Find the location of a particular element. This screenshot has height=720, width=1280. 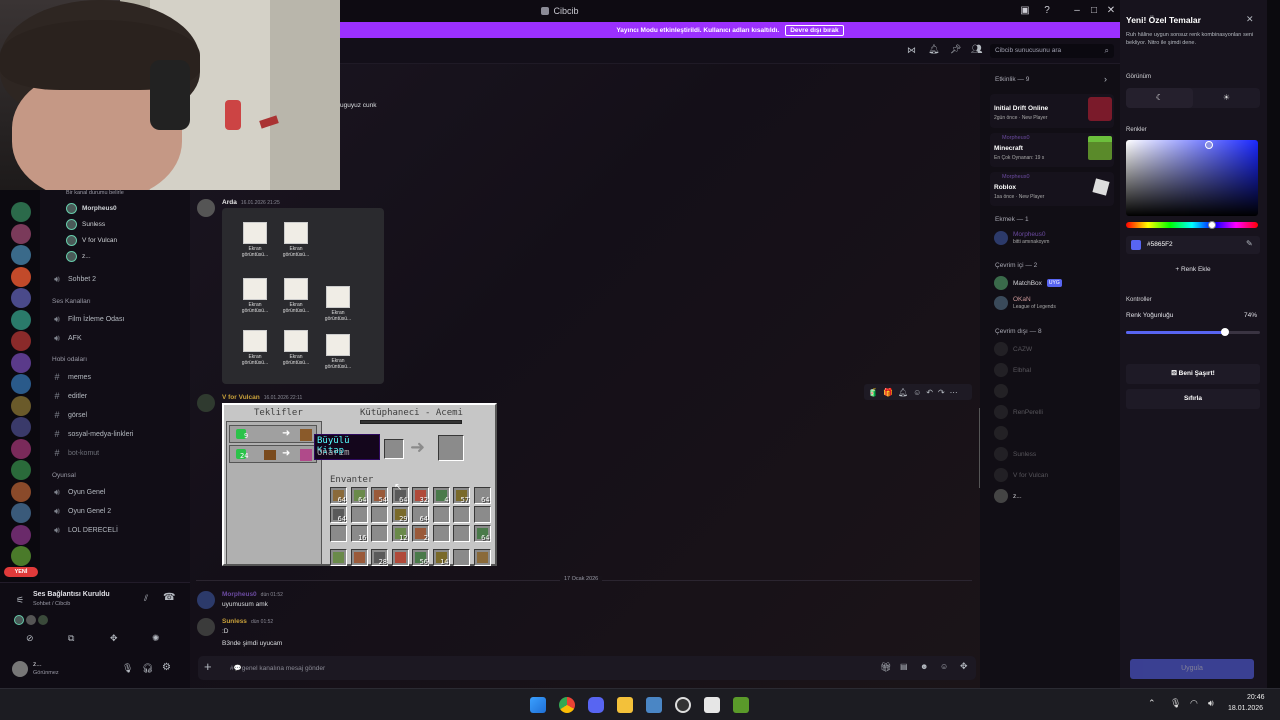

mc-inventory-slot: 12 is located at coordinates (400, 533).